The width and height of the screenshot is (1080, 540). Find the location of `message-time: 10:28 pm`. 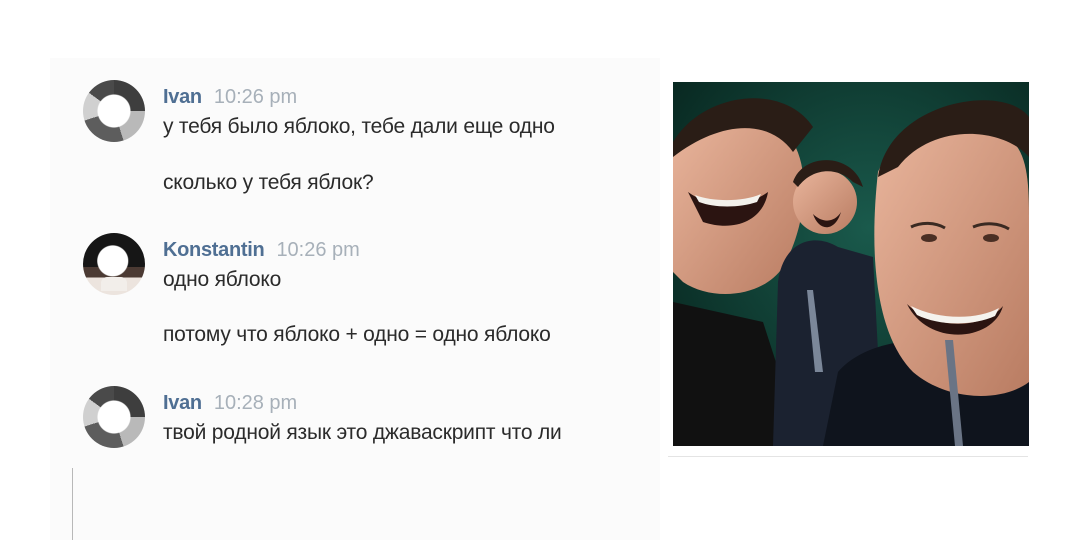

message-time: 10:28 pm is located at coordinates (255, 403).